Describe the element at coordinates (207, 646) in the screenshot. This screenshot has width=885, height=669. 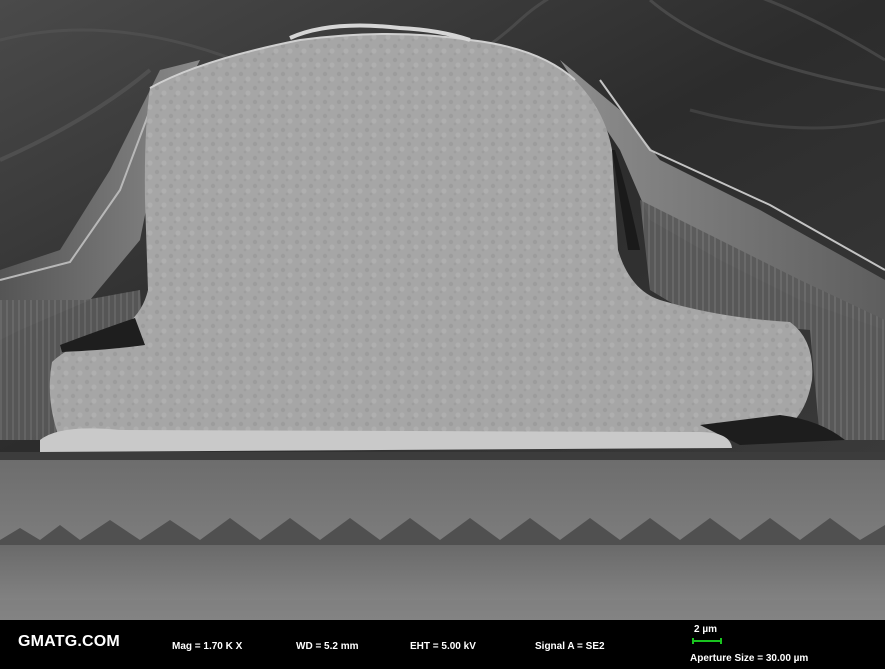
I see `magnification-readout: Mag = 1.70 K X` at that location.